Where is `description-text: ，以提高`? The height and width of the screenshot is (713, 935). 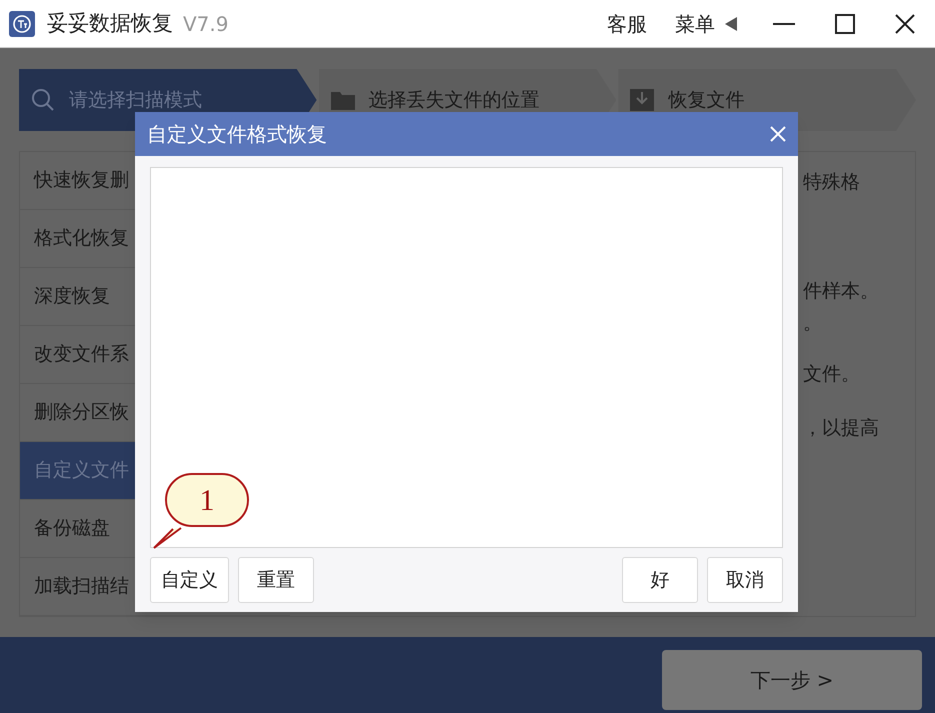 description-text: ，以提高 is located at coordinates (841, 428).